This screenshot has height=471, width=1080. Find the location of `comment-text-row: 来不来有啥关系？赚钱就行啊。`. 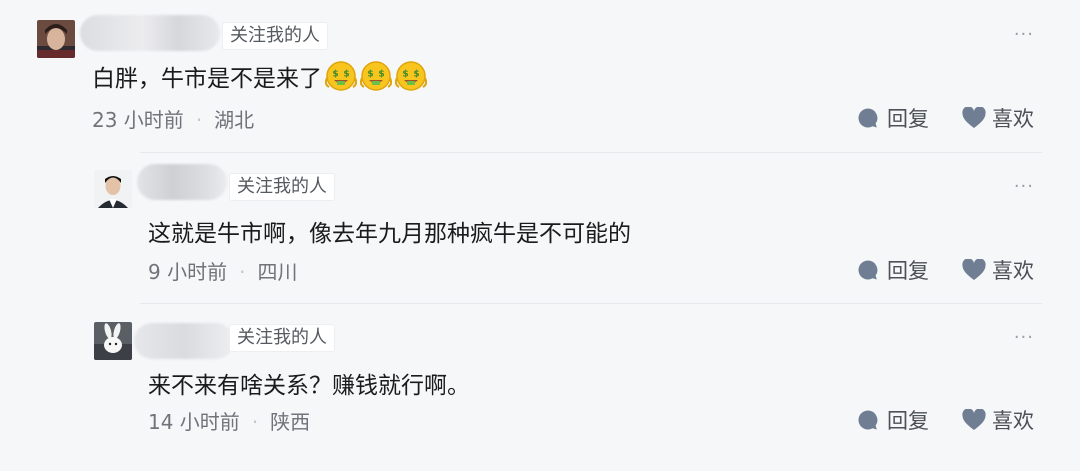

comment-text-row: 来不来有啥关系？赚钱就行啊。 is located at coordinates (309, 383).